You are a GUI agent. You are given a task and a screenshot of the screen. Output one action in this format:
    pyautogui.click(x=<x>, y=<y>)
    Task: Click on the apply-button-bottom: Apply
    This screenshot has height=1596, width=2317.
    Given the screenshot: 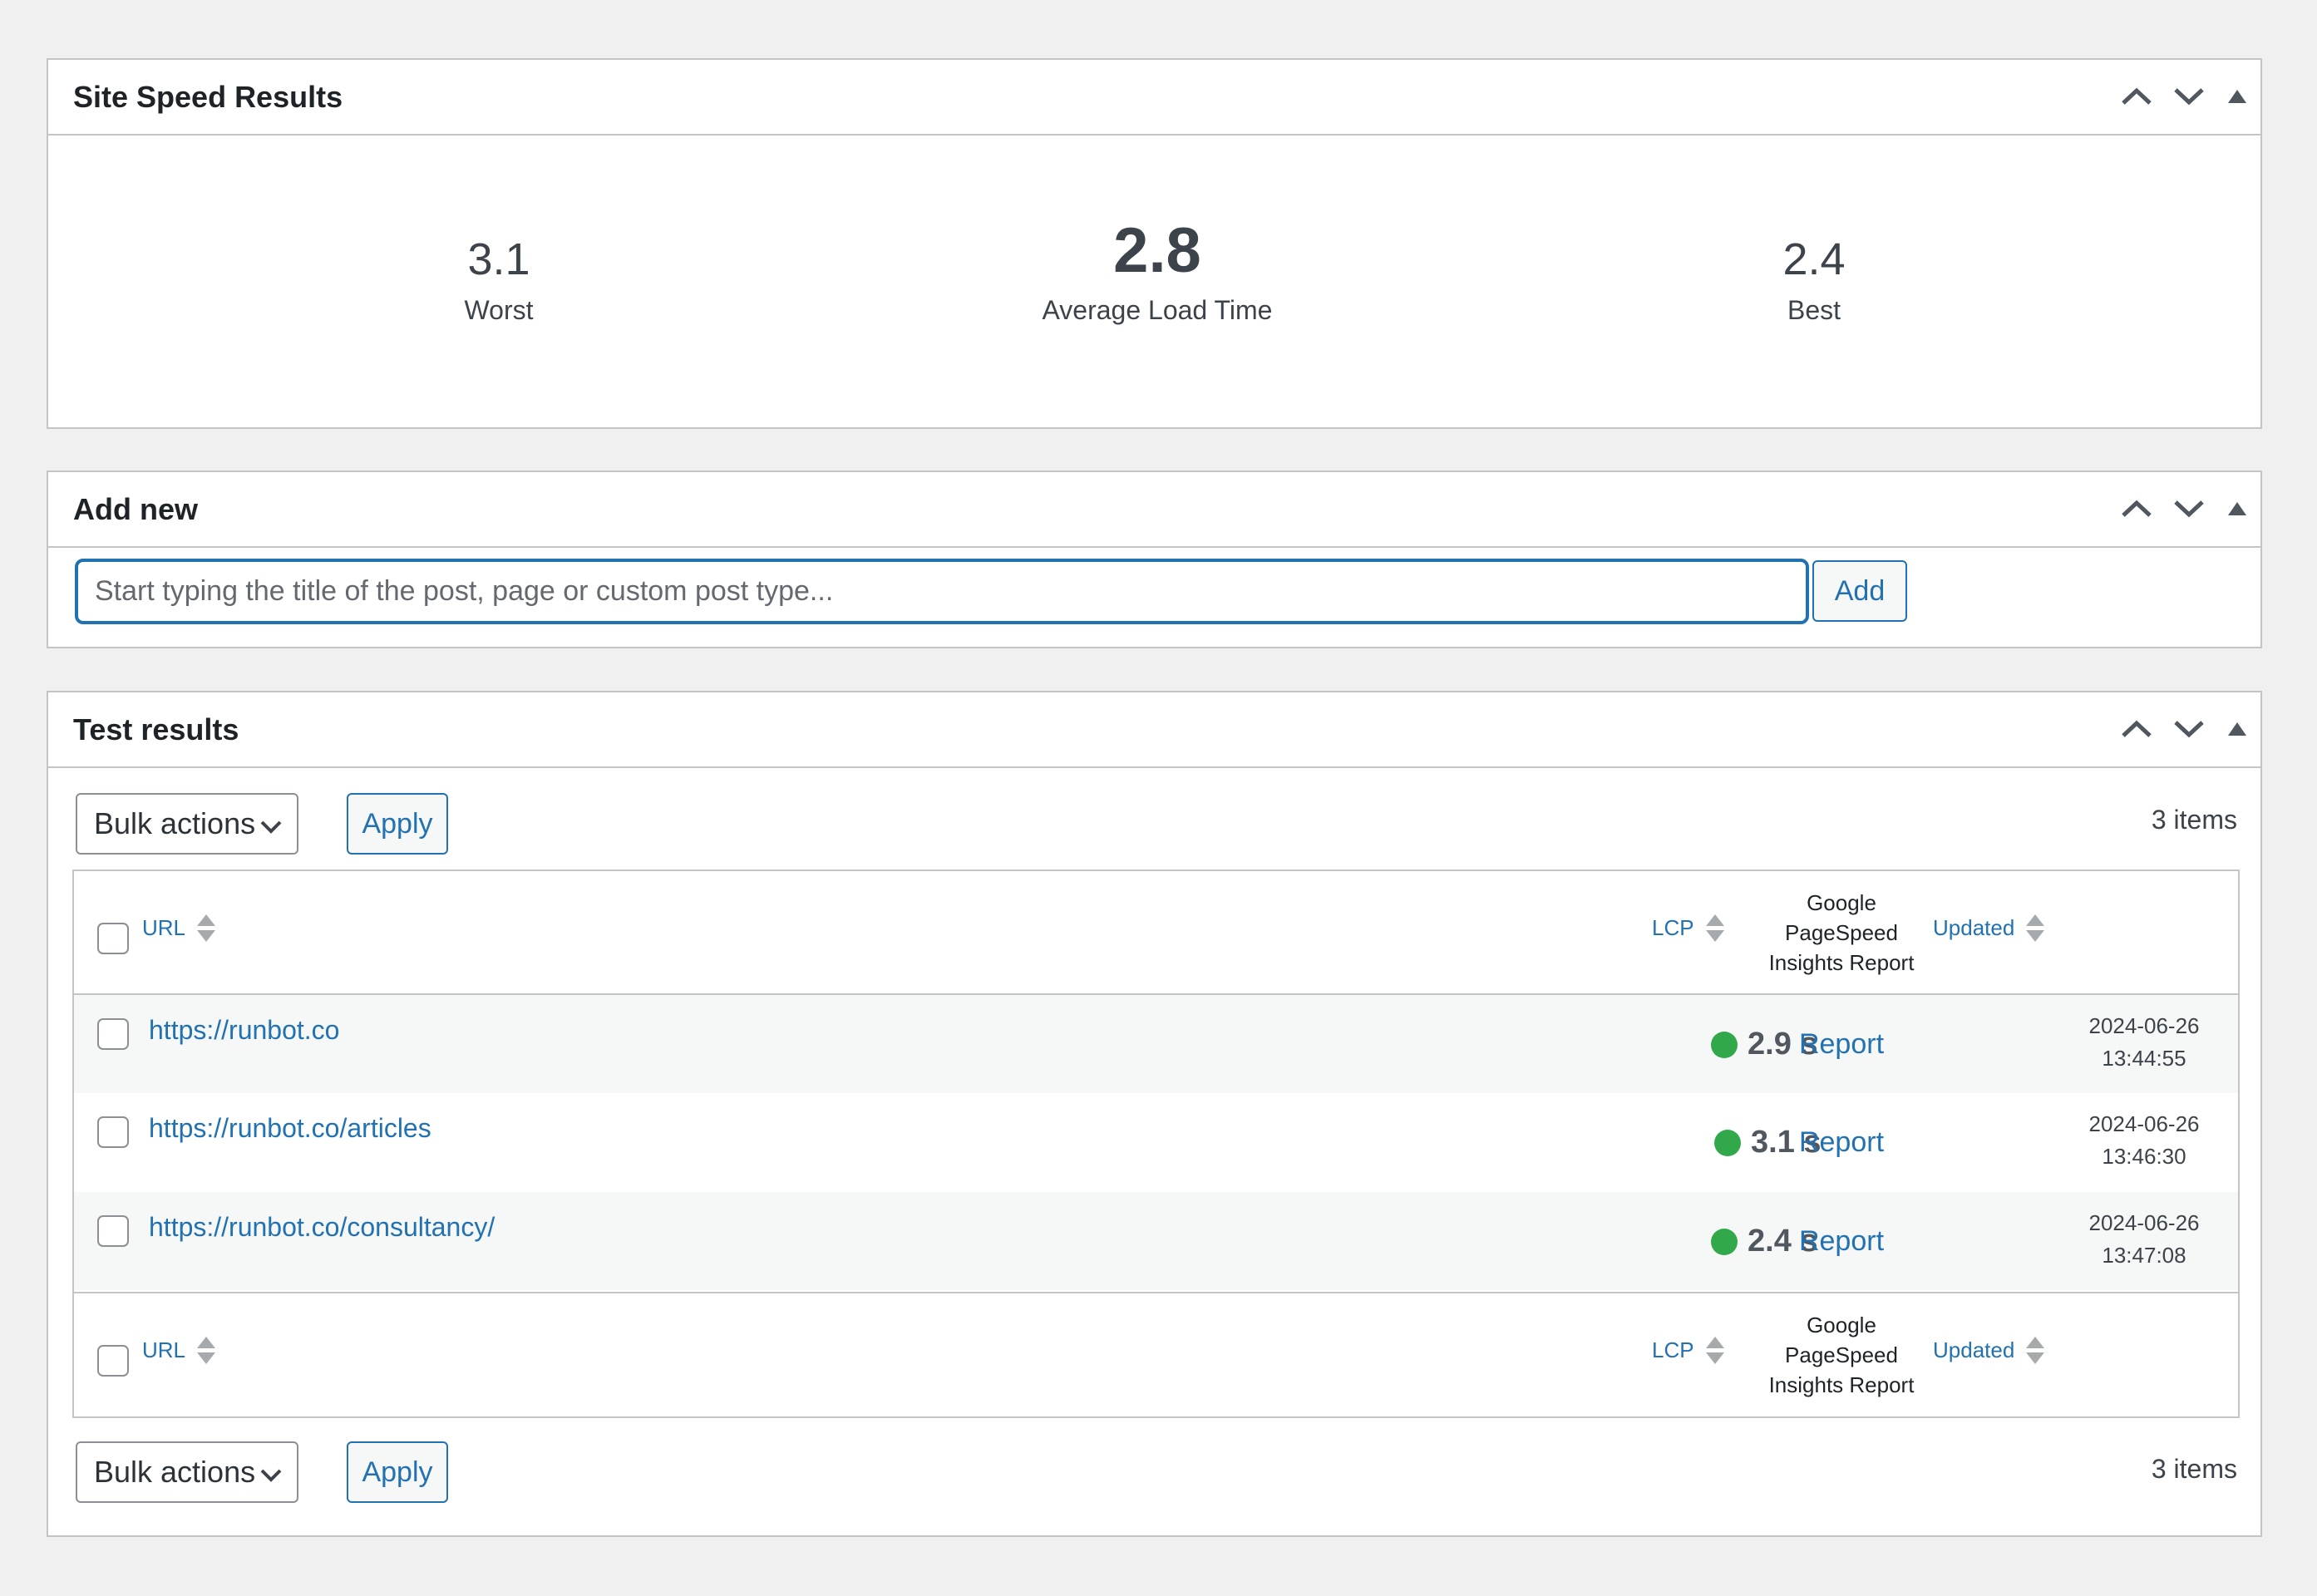 What is the action you would take?
    pyautogui.click(x=397, y=1472)
    